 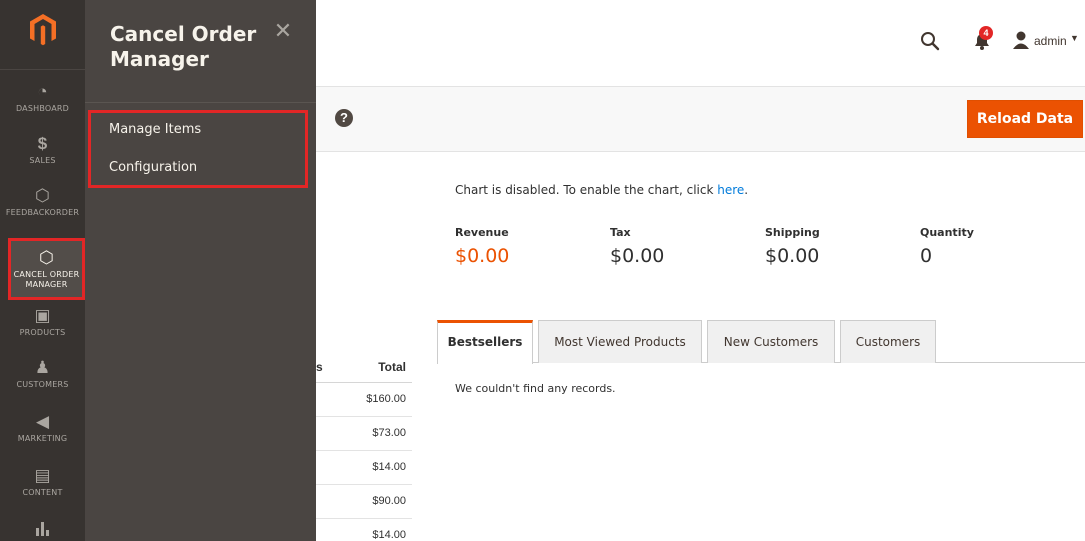 What do you see at coordinates (1074, 38) in the screenshot?
I see `chevron-down-icon: ▼` at bounding box center [1074, 38].